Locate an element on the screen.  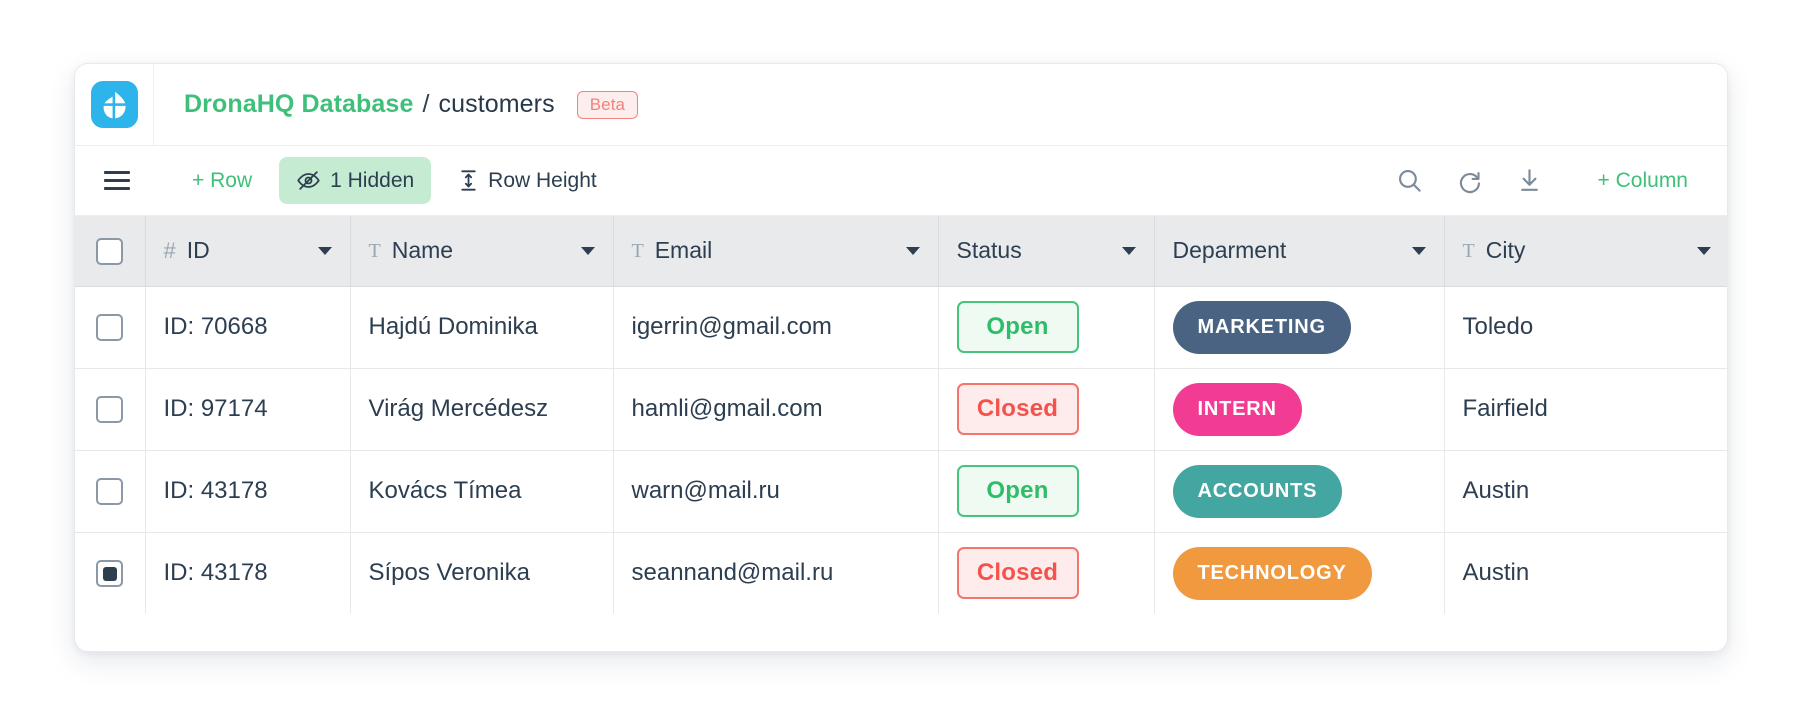
column-header-label: City is located at coordinates (1505, 250).